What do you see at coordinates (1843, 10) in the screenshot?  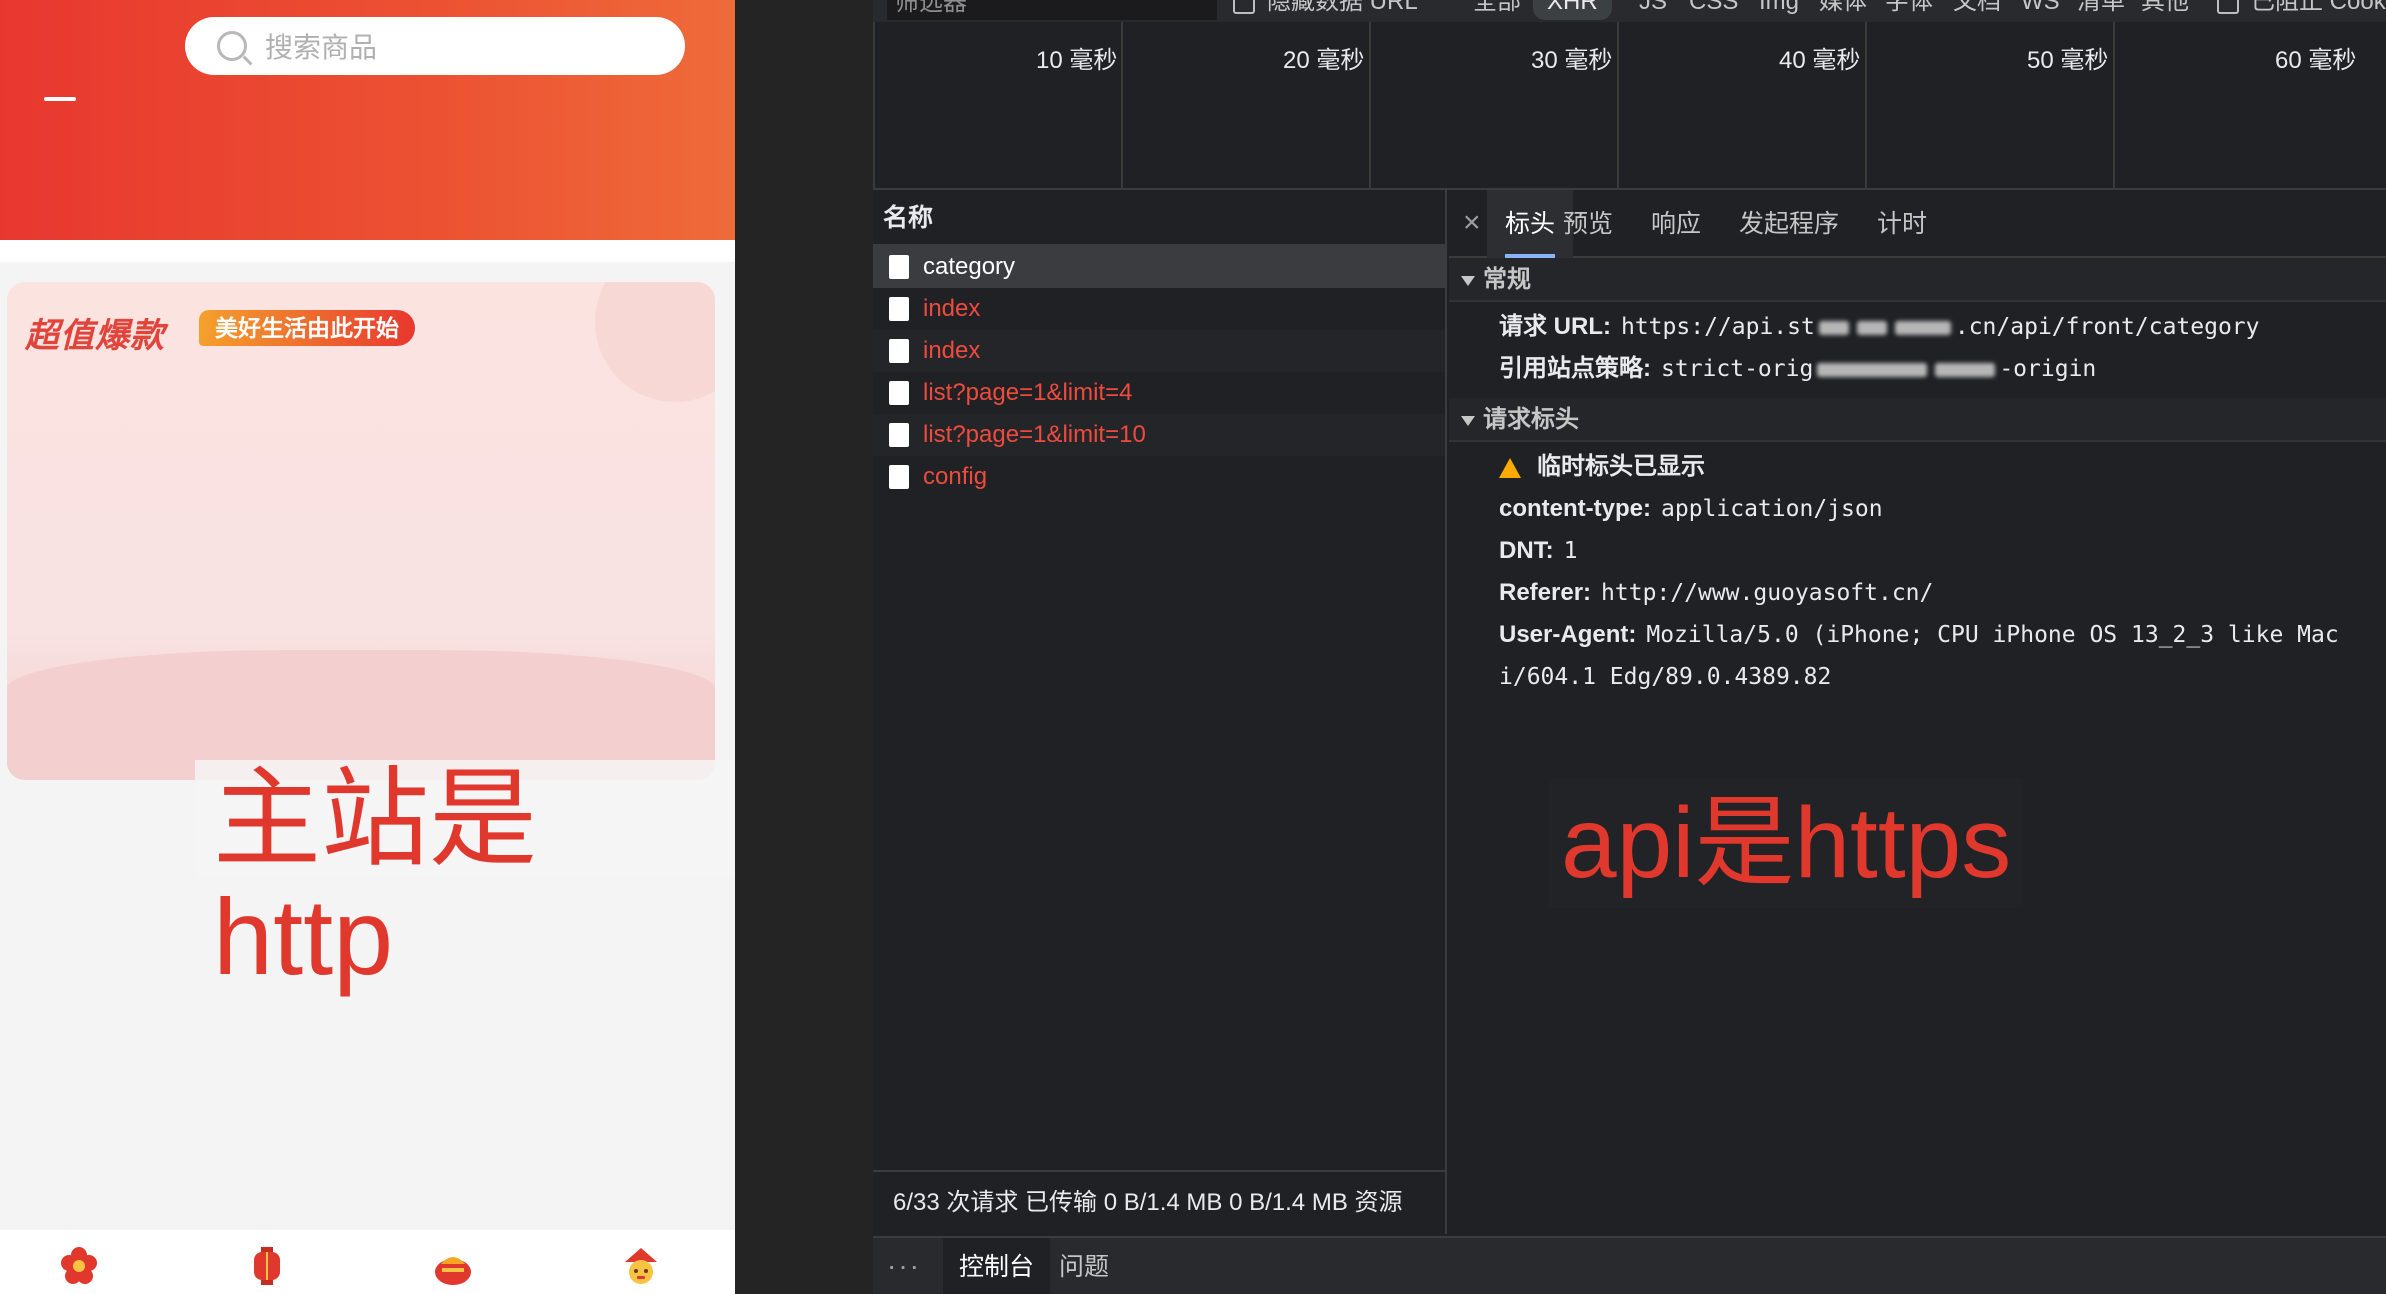 I see `type-filter-media: 媒体` at bounding box center [1843, 10].